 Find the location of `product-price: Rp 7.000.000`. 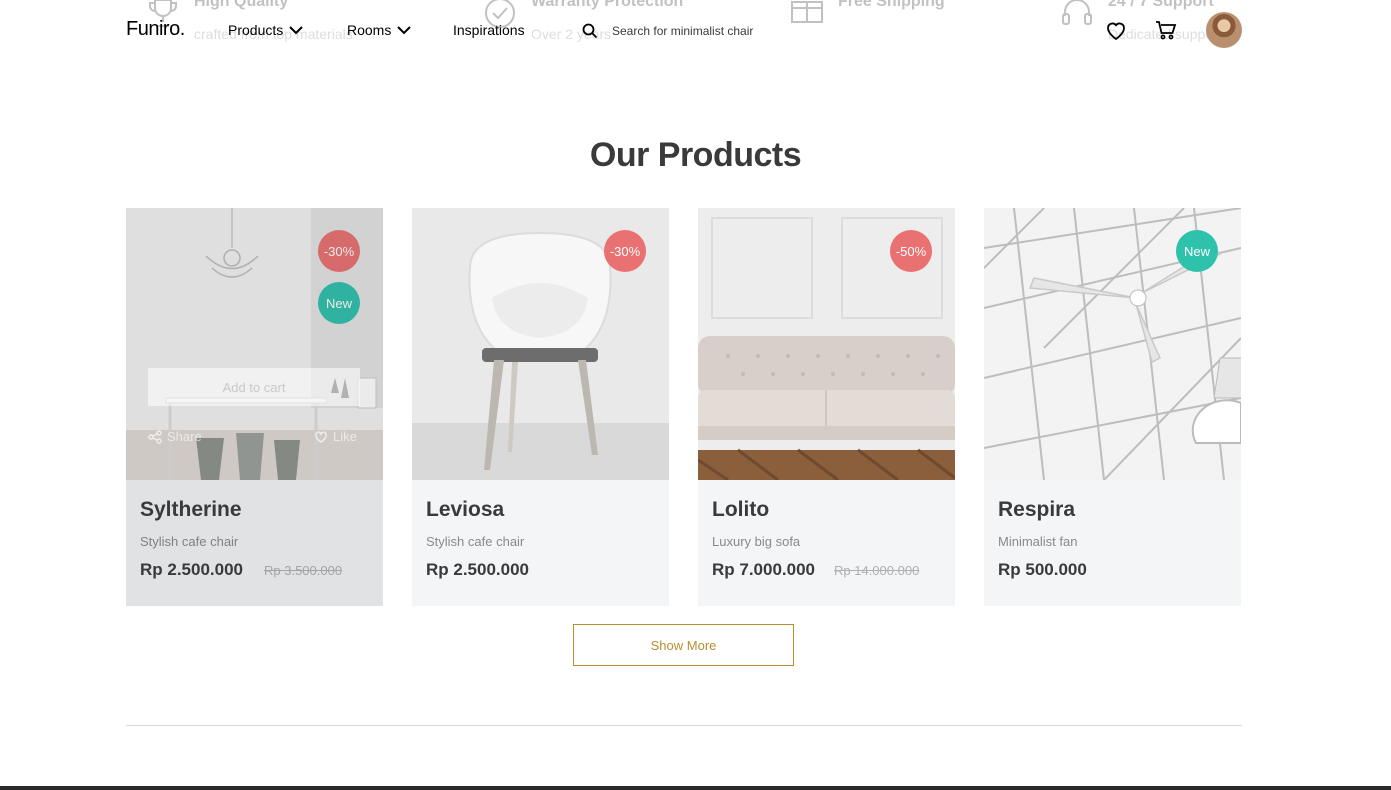

product-price: Rp 7.000.000 is located at coordinates (764, 569).